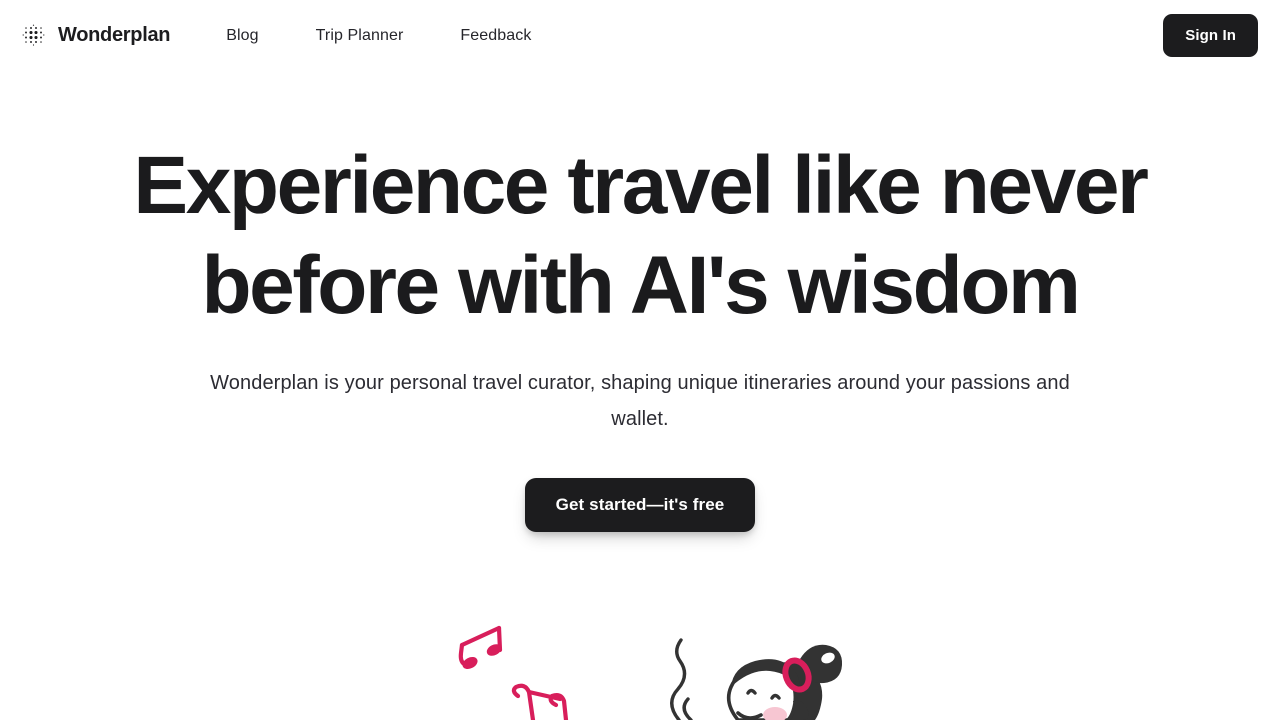  I want to click on brand-name: Wonderplan, so click(114, 35).